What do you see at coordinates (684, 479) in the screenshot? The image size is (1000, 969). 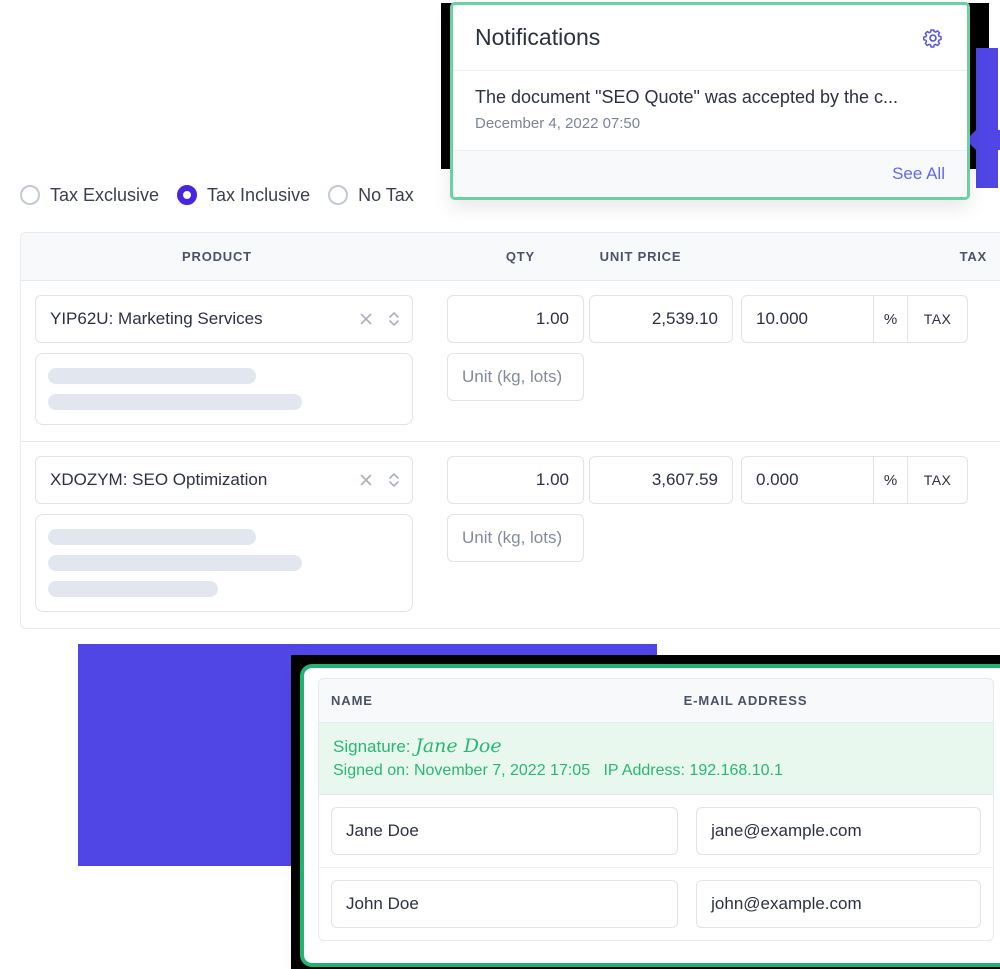 I see `unit-price-value: 3,607.59` at bounding box center [684, 479].